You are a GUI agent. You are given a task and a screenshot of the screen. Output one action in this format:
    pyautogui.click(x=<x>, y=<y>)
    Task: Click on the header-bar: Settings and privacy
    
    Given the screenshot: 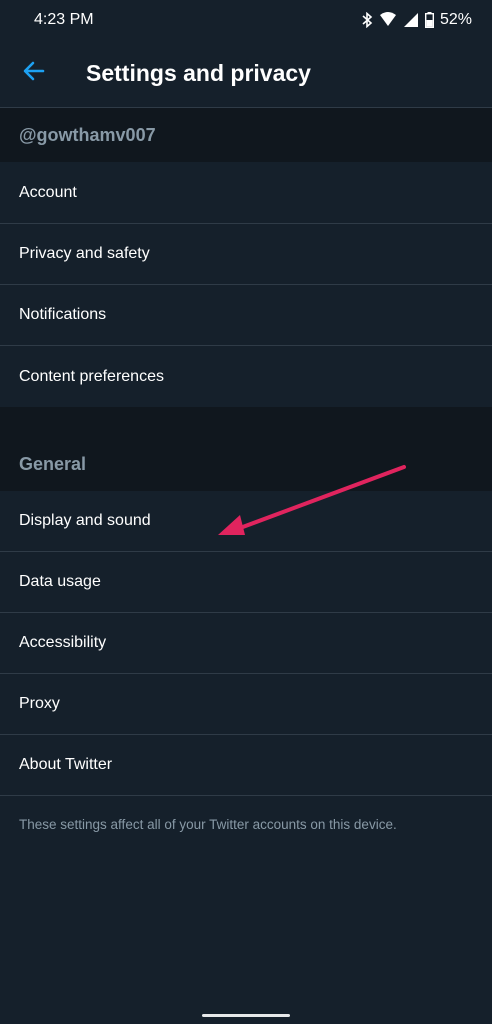 What is the action you would take?
    pyautogui.click(x=246, y=74)
    